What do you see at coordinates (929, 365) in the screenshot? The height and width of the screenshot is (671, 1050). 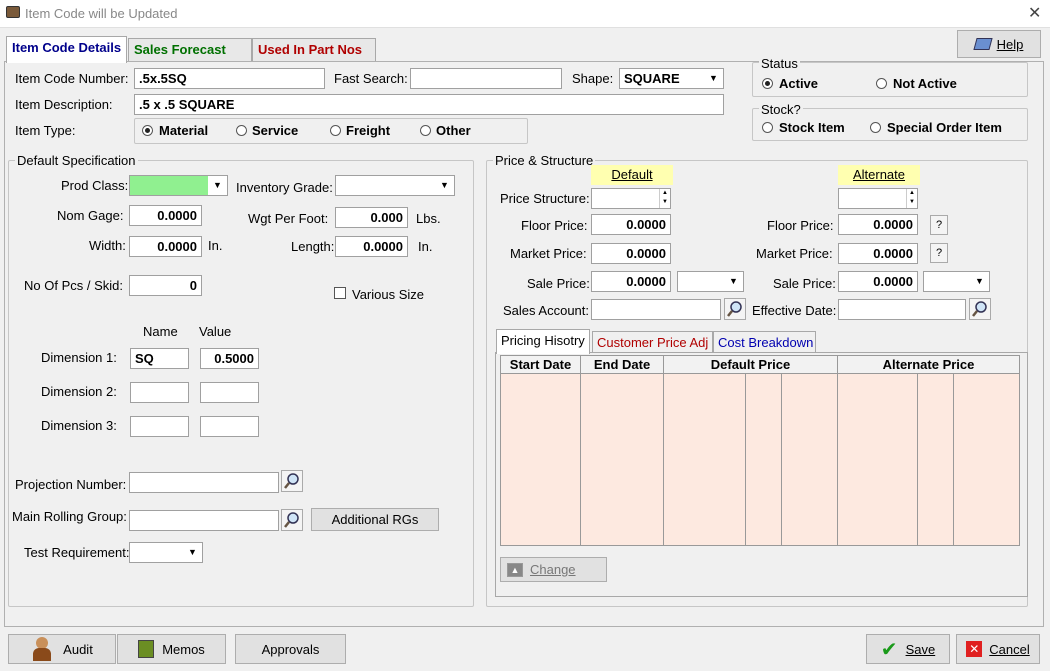 I see `grid-header-alternate-price: Alternate Price` at bounding box center [929, 365].